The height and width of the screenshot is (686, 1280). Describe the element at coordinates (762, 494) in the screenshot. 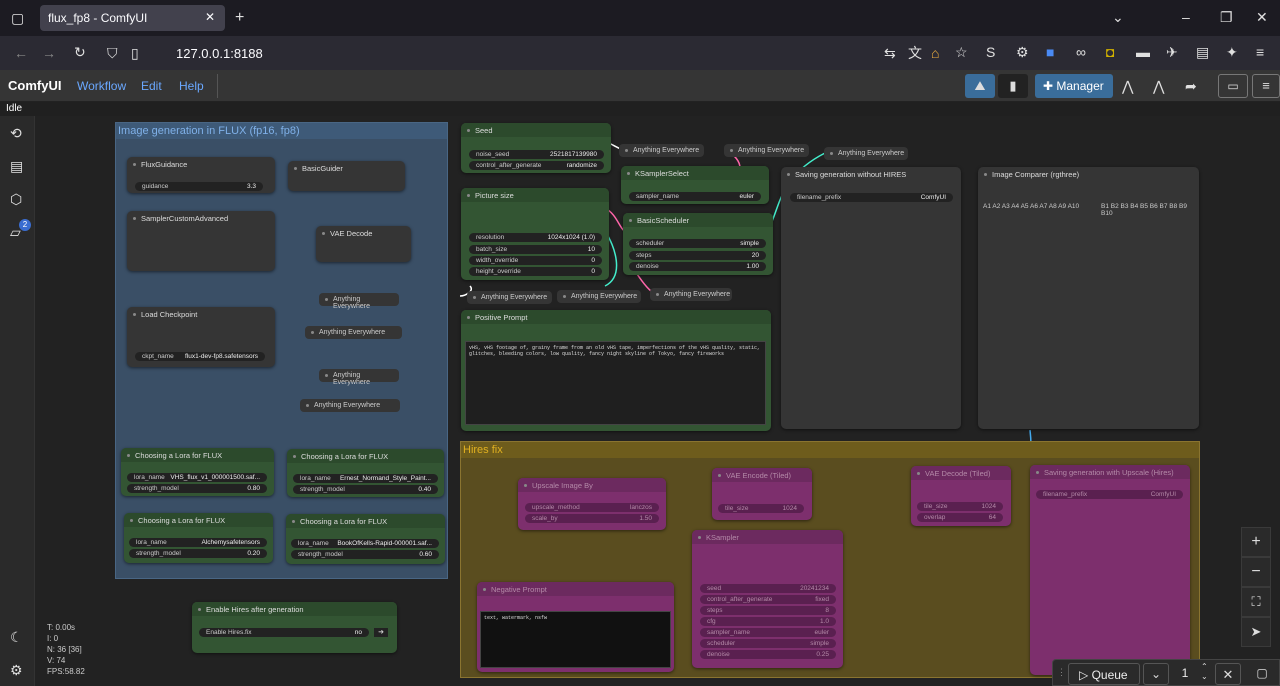

I see `node-vae-encode-tiled: VAE Encode (Tiled) tile_size 1024` at that location.